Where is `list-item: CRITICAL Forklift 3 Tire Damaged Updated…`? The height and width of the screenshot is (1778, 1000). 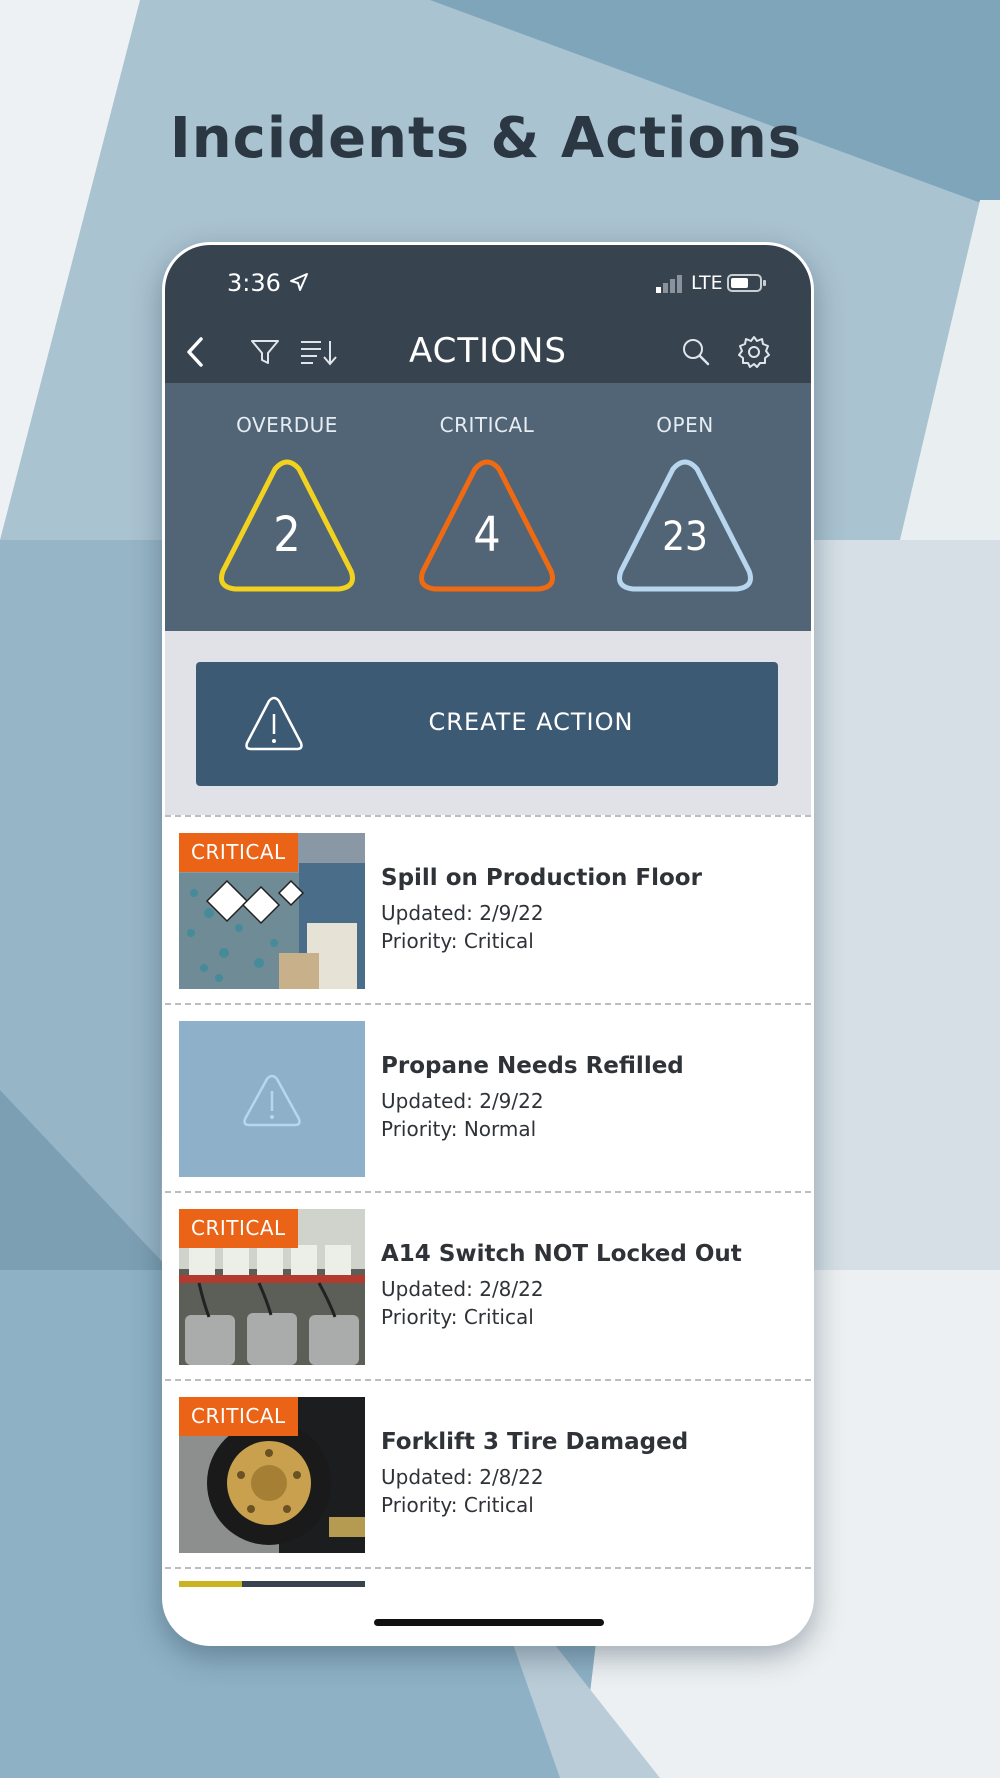 list-item: CRITICAL Forklift 3 Tire Damaged Updated… is located at coordinates (488, 1473).